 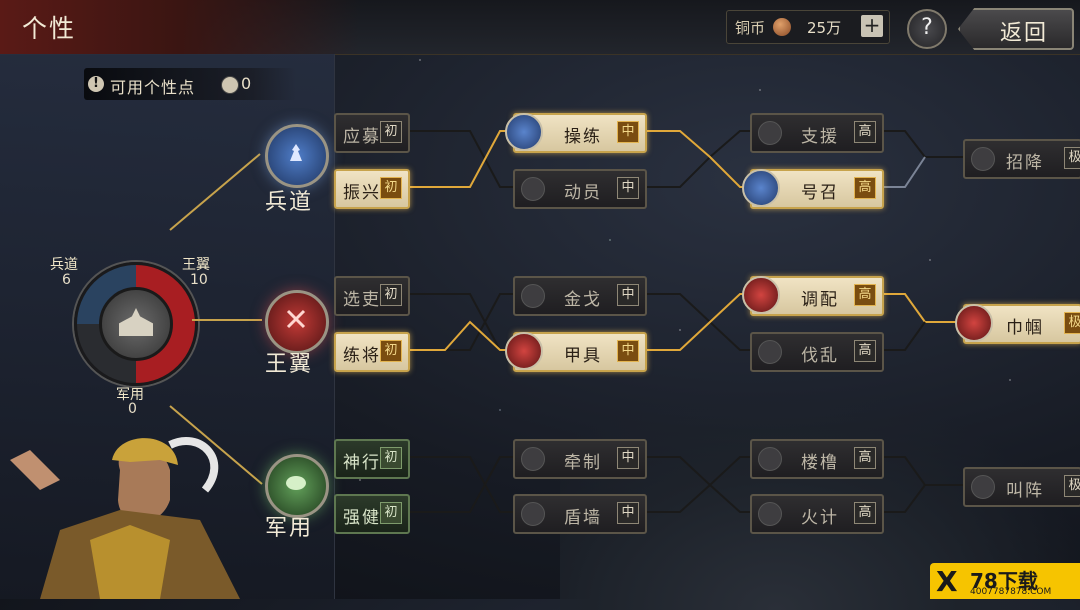 What do you see at coordinates (289, 364) in the screenshot?
I see `branch-wangyi-label: 王翼` at bounding box center [289, 364].